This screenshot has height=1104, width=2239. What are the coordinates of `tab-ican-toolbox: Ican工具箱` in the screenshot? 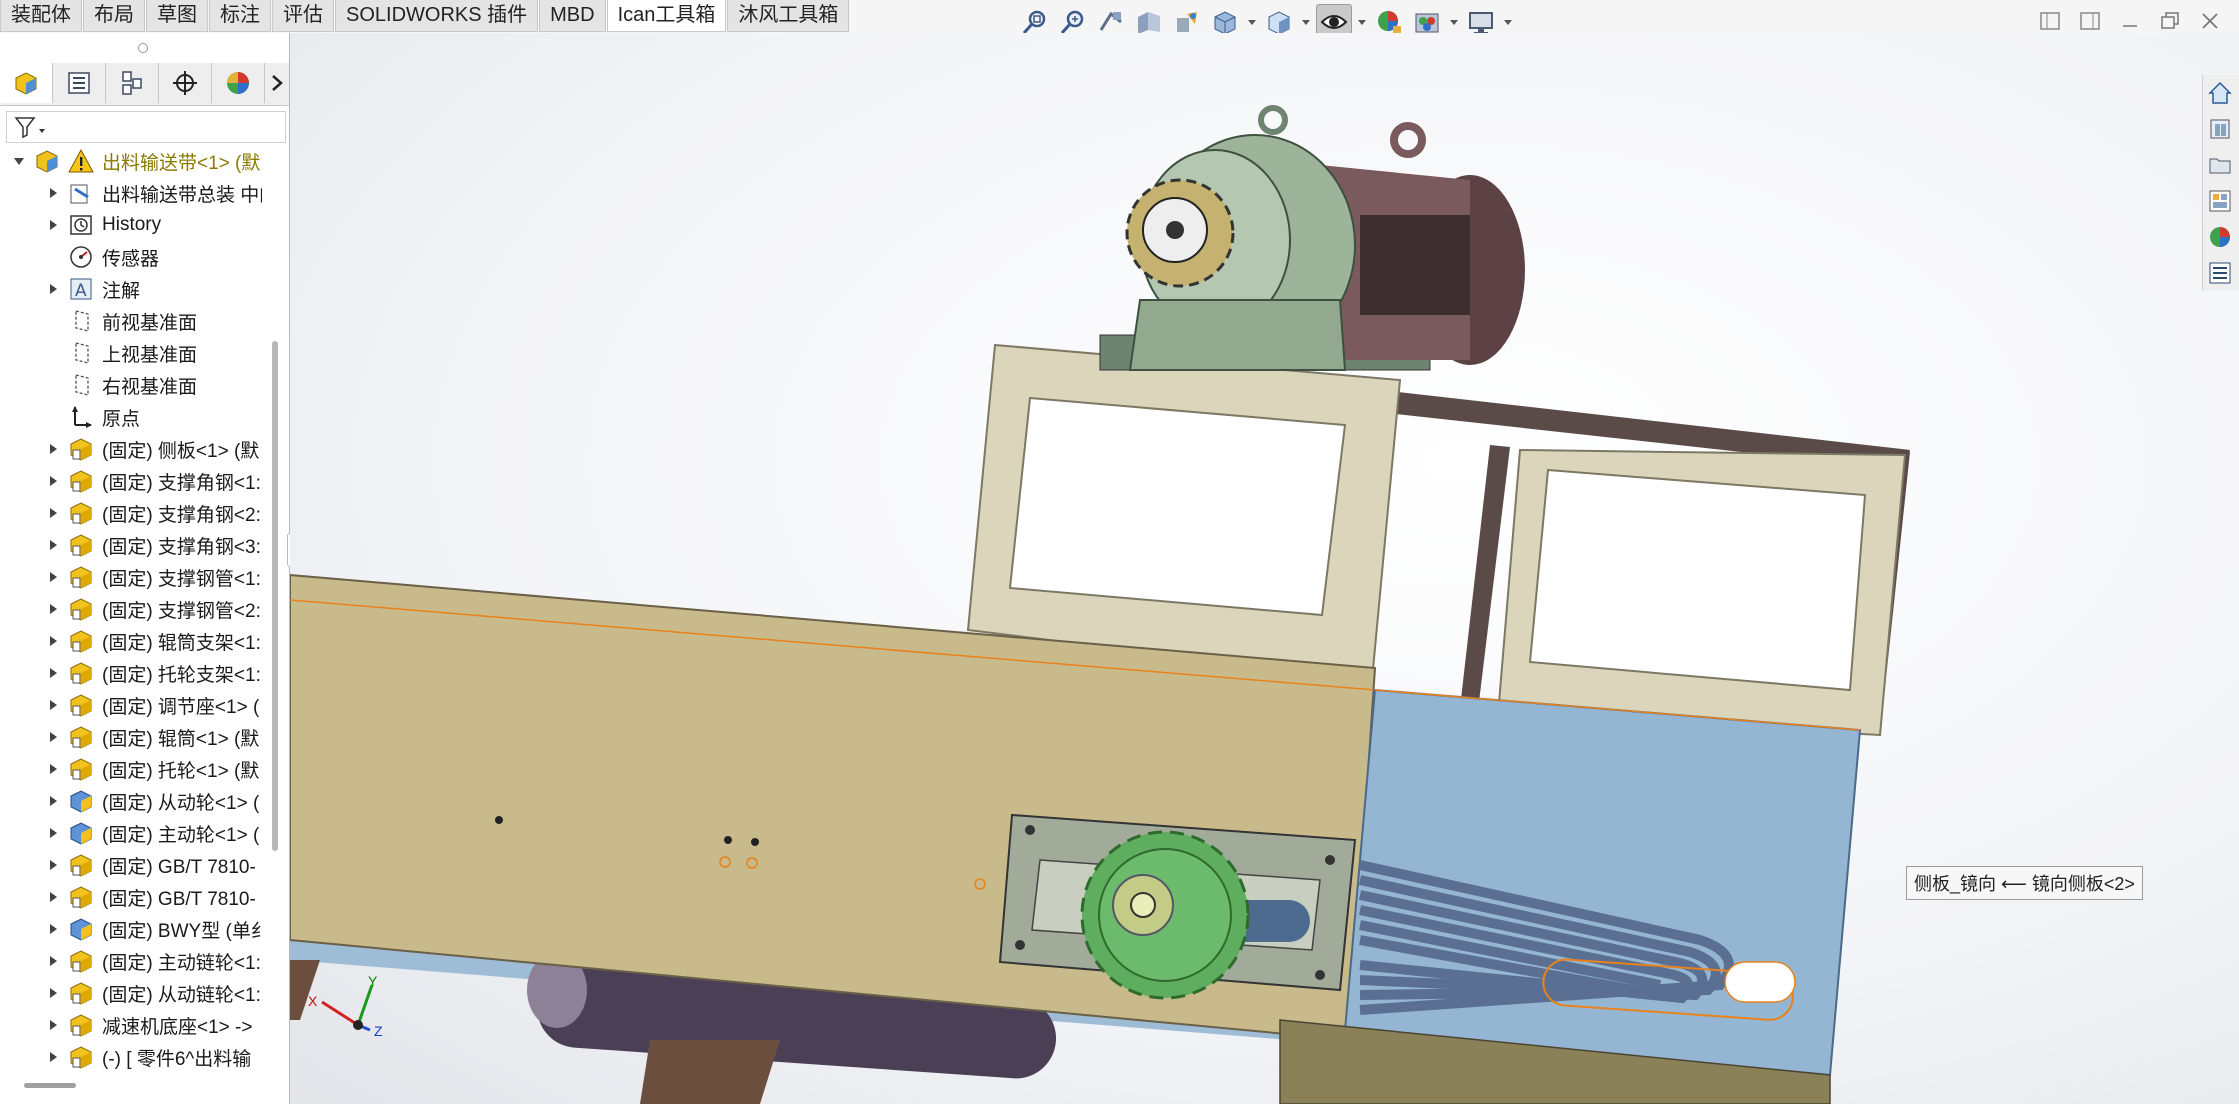 It's located at (666, 16).